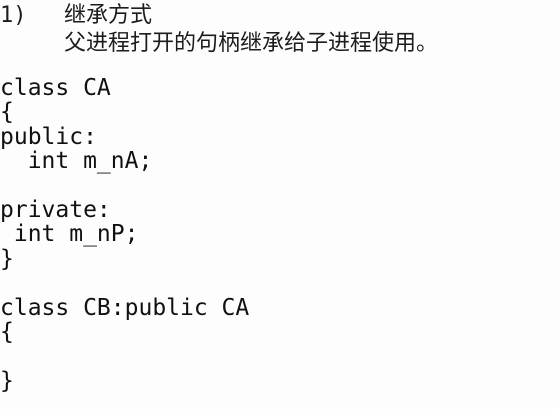  What do you see at coordinates (251, 43) in the screenshot?
I see `section-description: 父进程打开的句柄继承给子进程使用。` at bounding box center [251, 43].